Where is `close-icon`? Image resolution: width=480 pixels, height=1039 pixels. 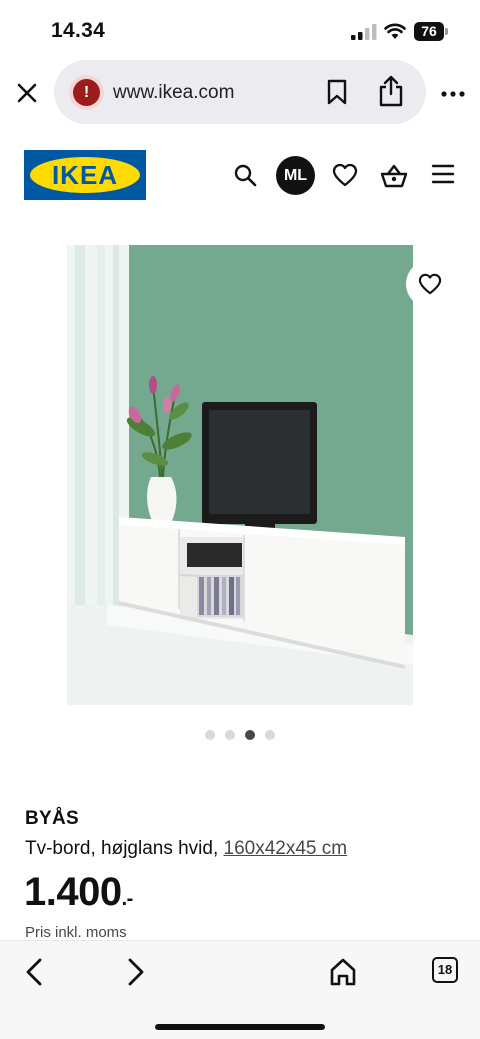
close-icon is located at coordinates (27, 93).